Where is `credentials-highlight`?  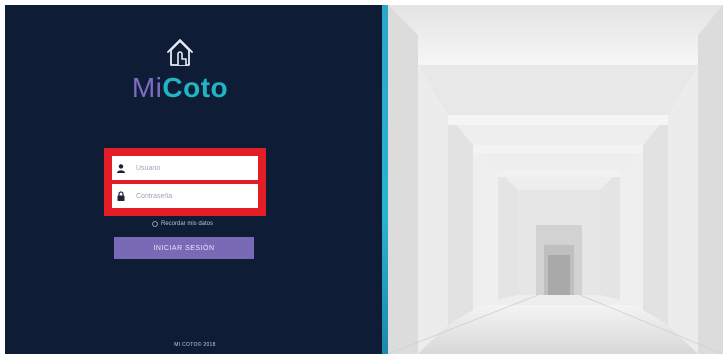
credentials-highlight is located at coordinates (185, 182).